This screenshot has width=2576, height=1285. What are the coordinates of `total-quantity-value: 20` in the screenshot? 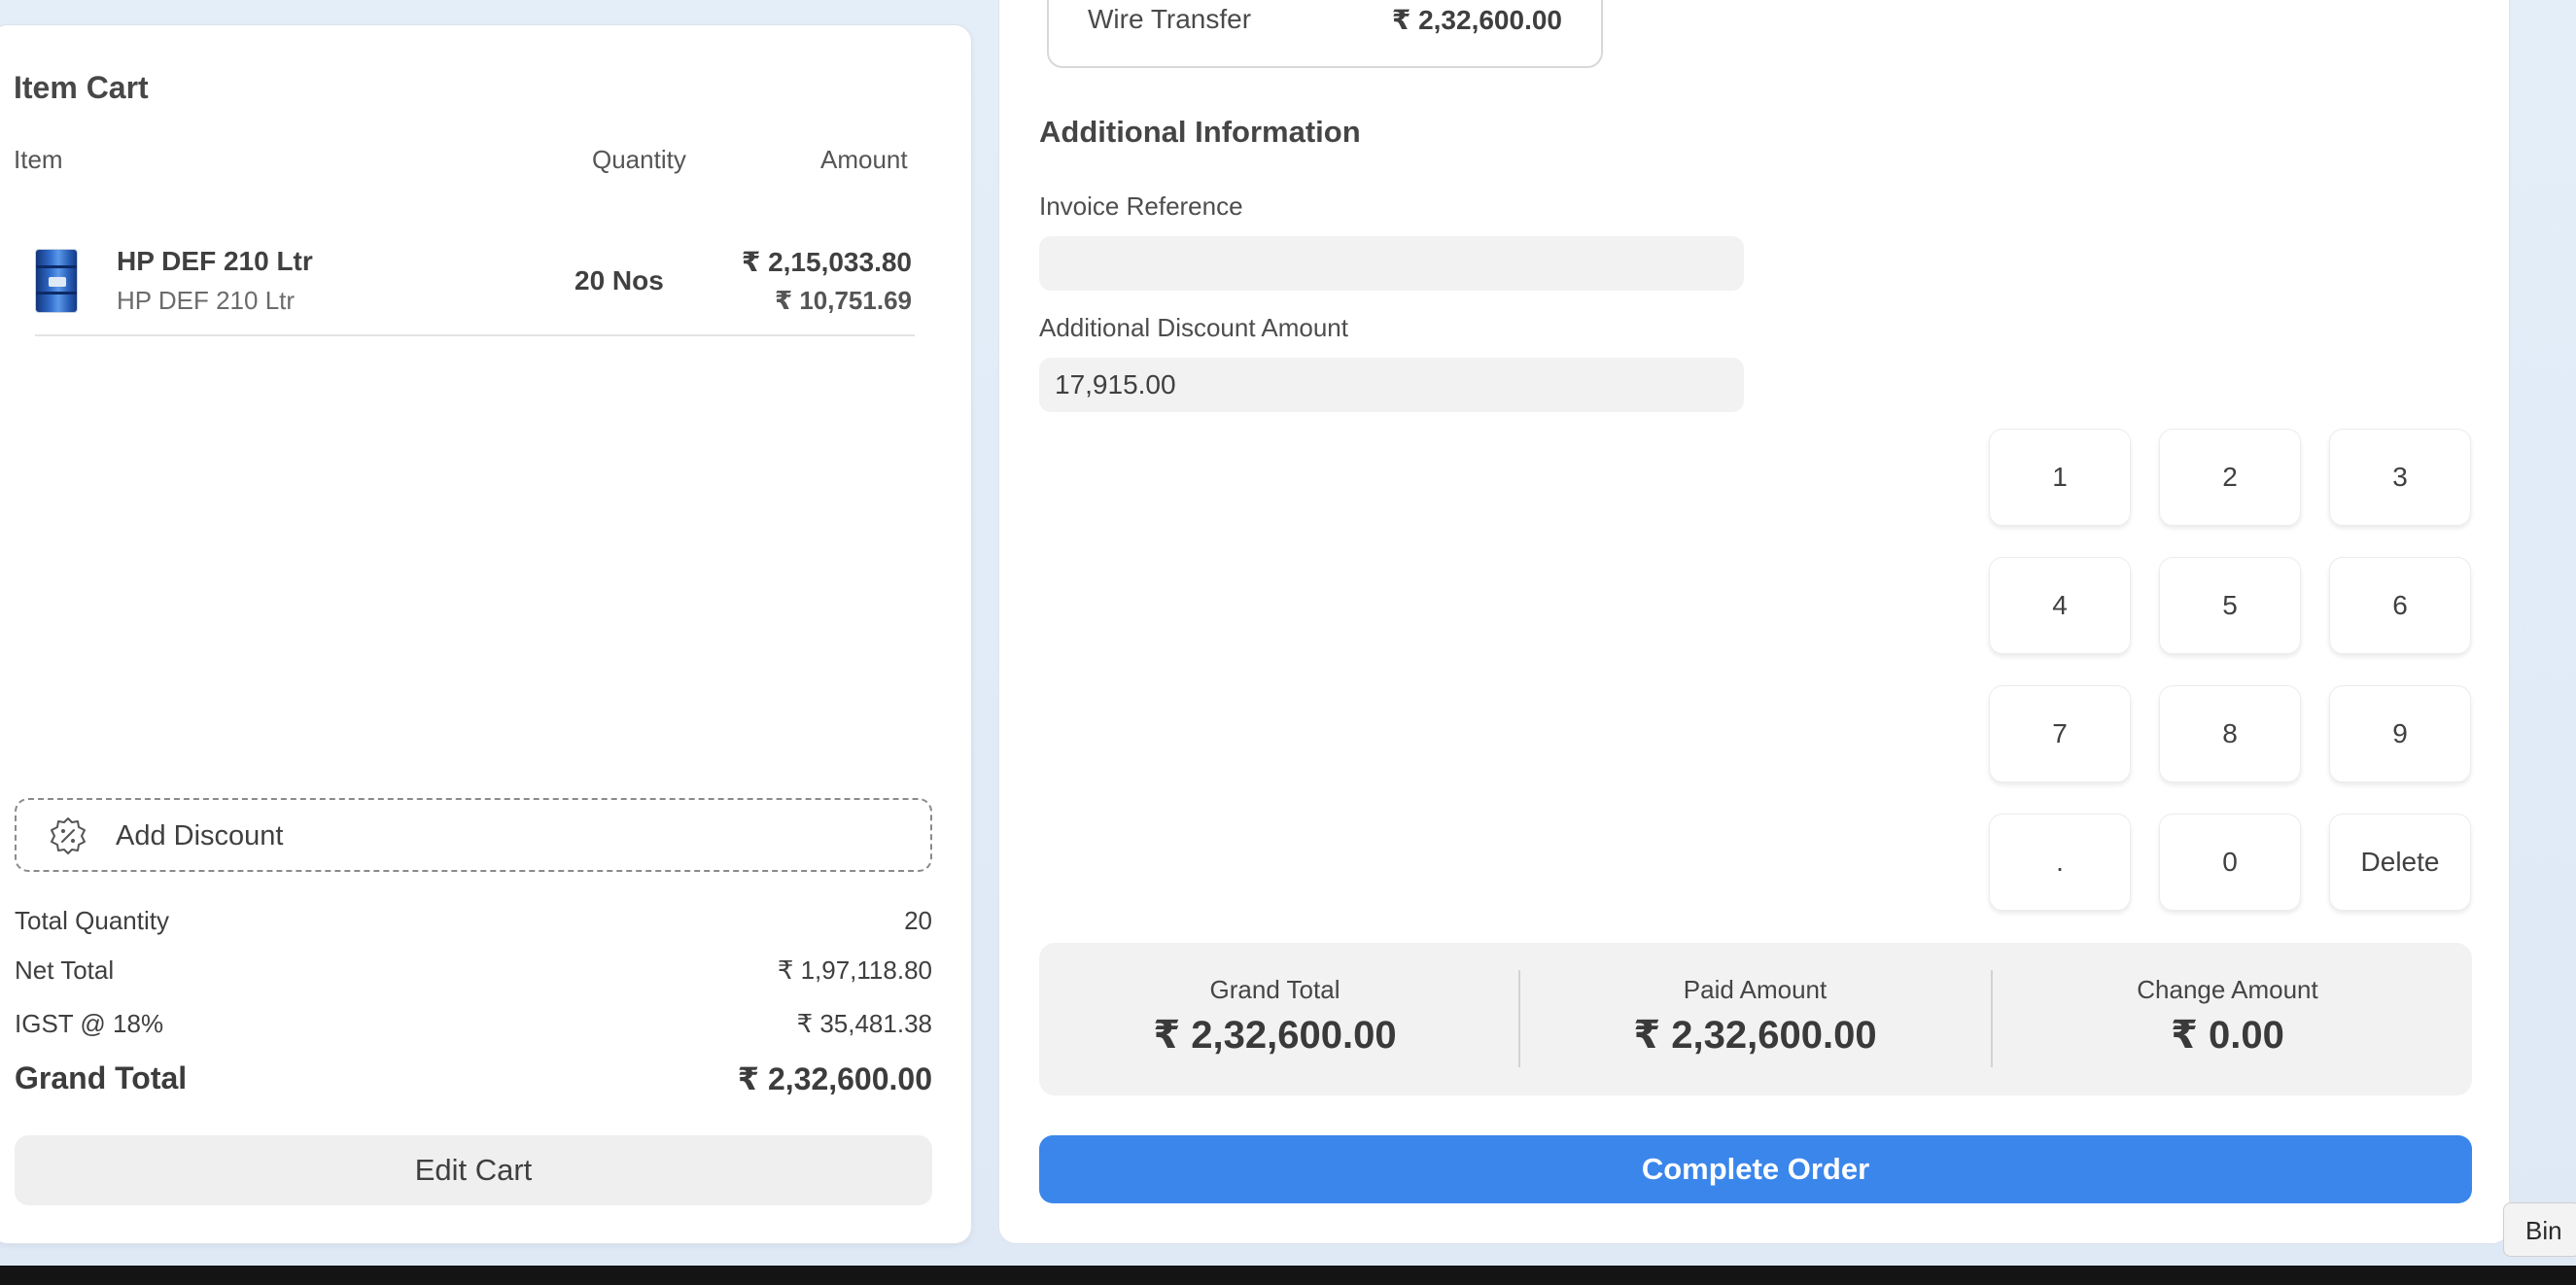 It's located at (918, 920).